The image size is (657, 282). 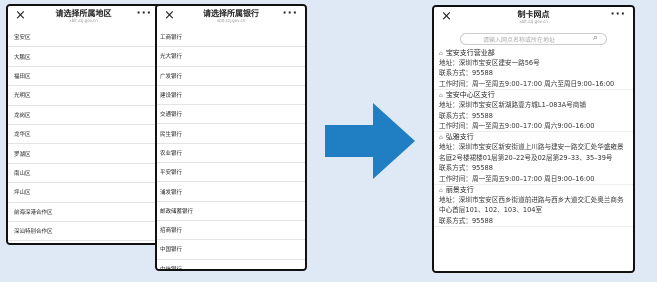 I want to click on list-item: 广发银行, so click(x=231, y=76).